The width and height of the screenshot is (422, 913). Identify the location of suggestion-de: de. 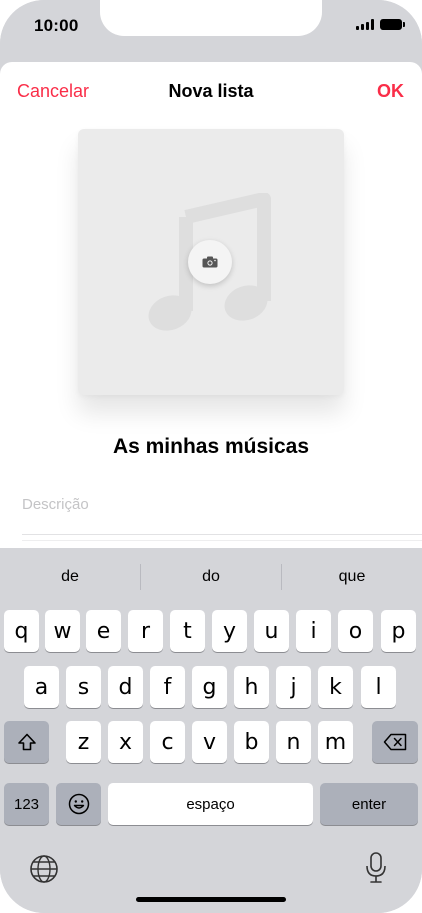
(70, 577).